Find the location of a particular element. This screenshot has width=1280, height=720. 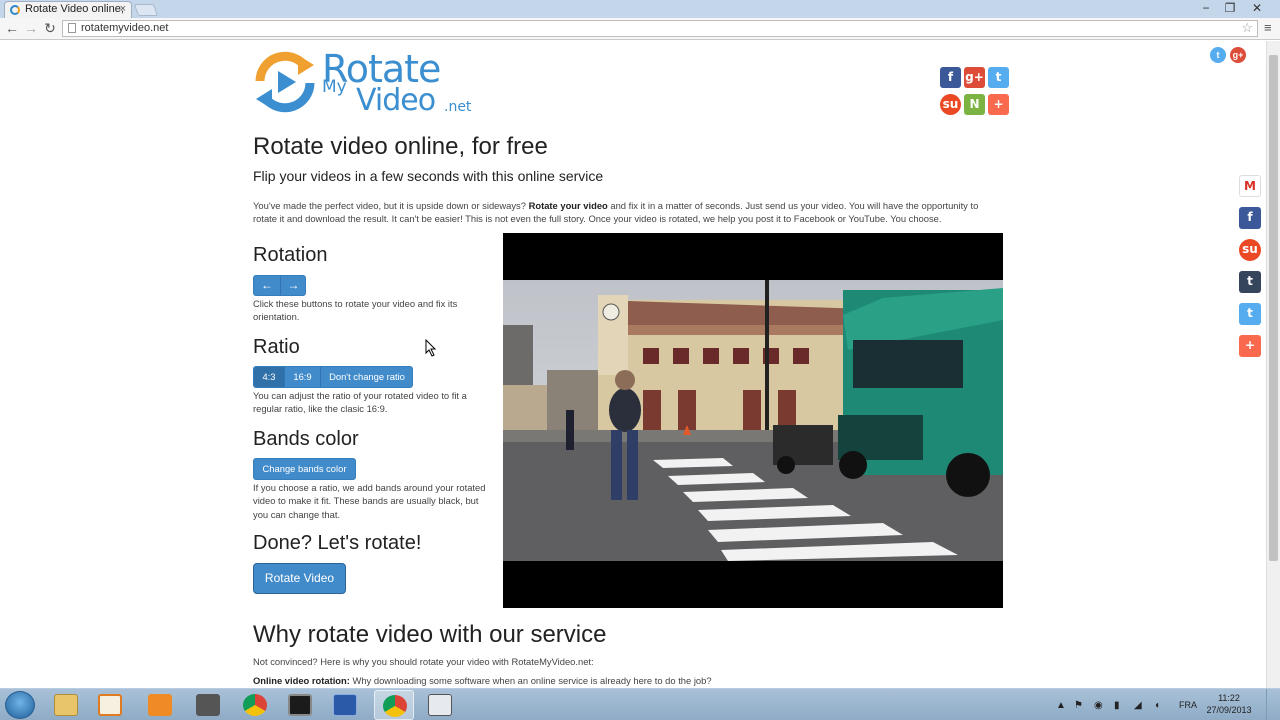

tray-chrome-icon: ◉ is located at coordinates (1098, 705).